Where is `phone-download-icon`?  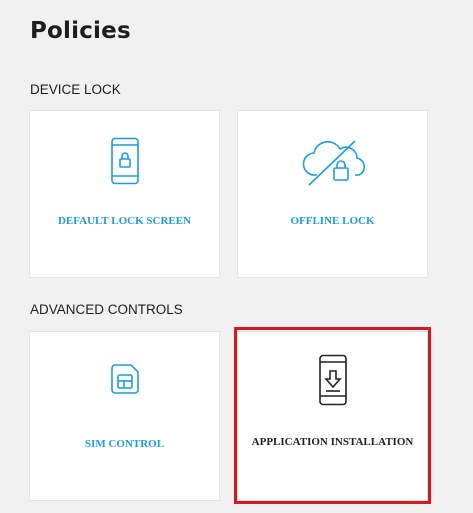 phone-download-icon is located at coordinates (332, 380).